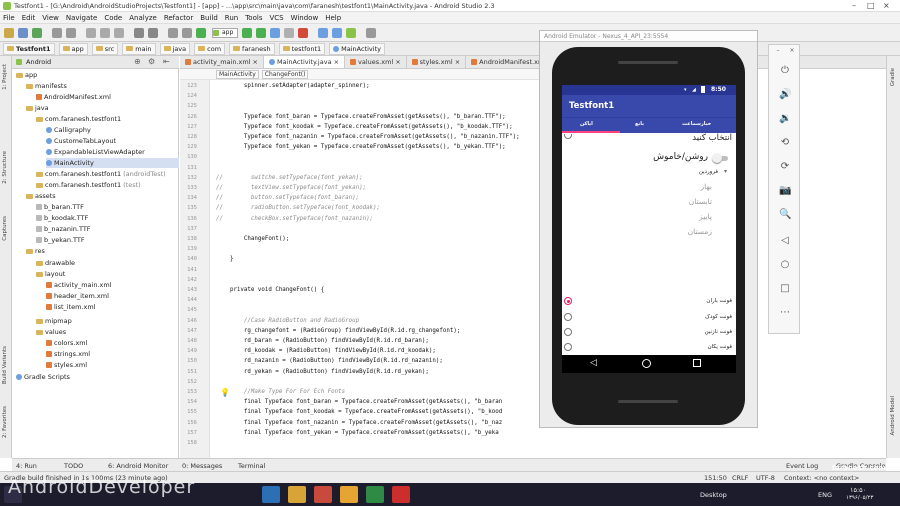 The width and height of the screenshot is (900, 506). Describe the element at coordinates (187, 33) in the screenshot. I see `forward-icon` at that location.